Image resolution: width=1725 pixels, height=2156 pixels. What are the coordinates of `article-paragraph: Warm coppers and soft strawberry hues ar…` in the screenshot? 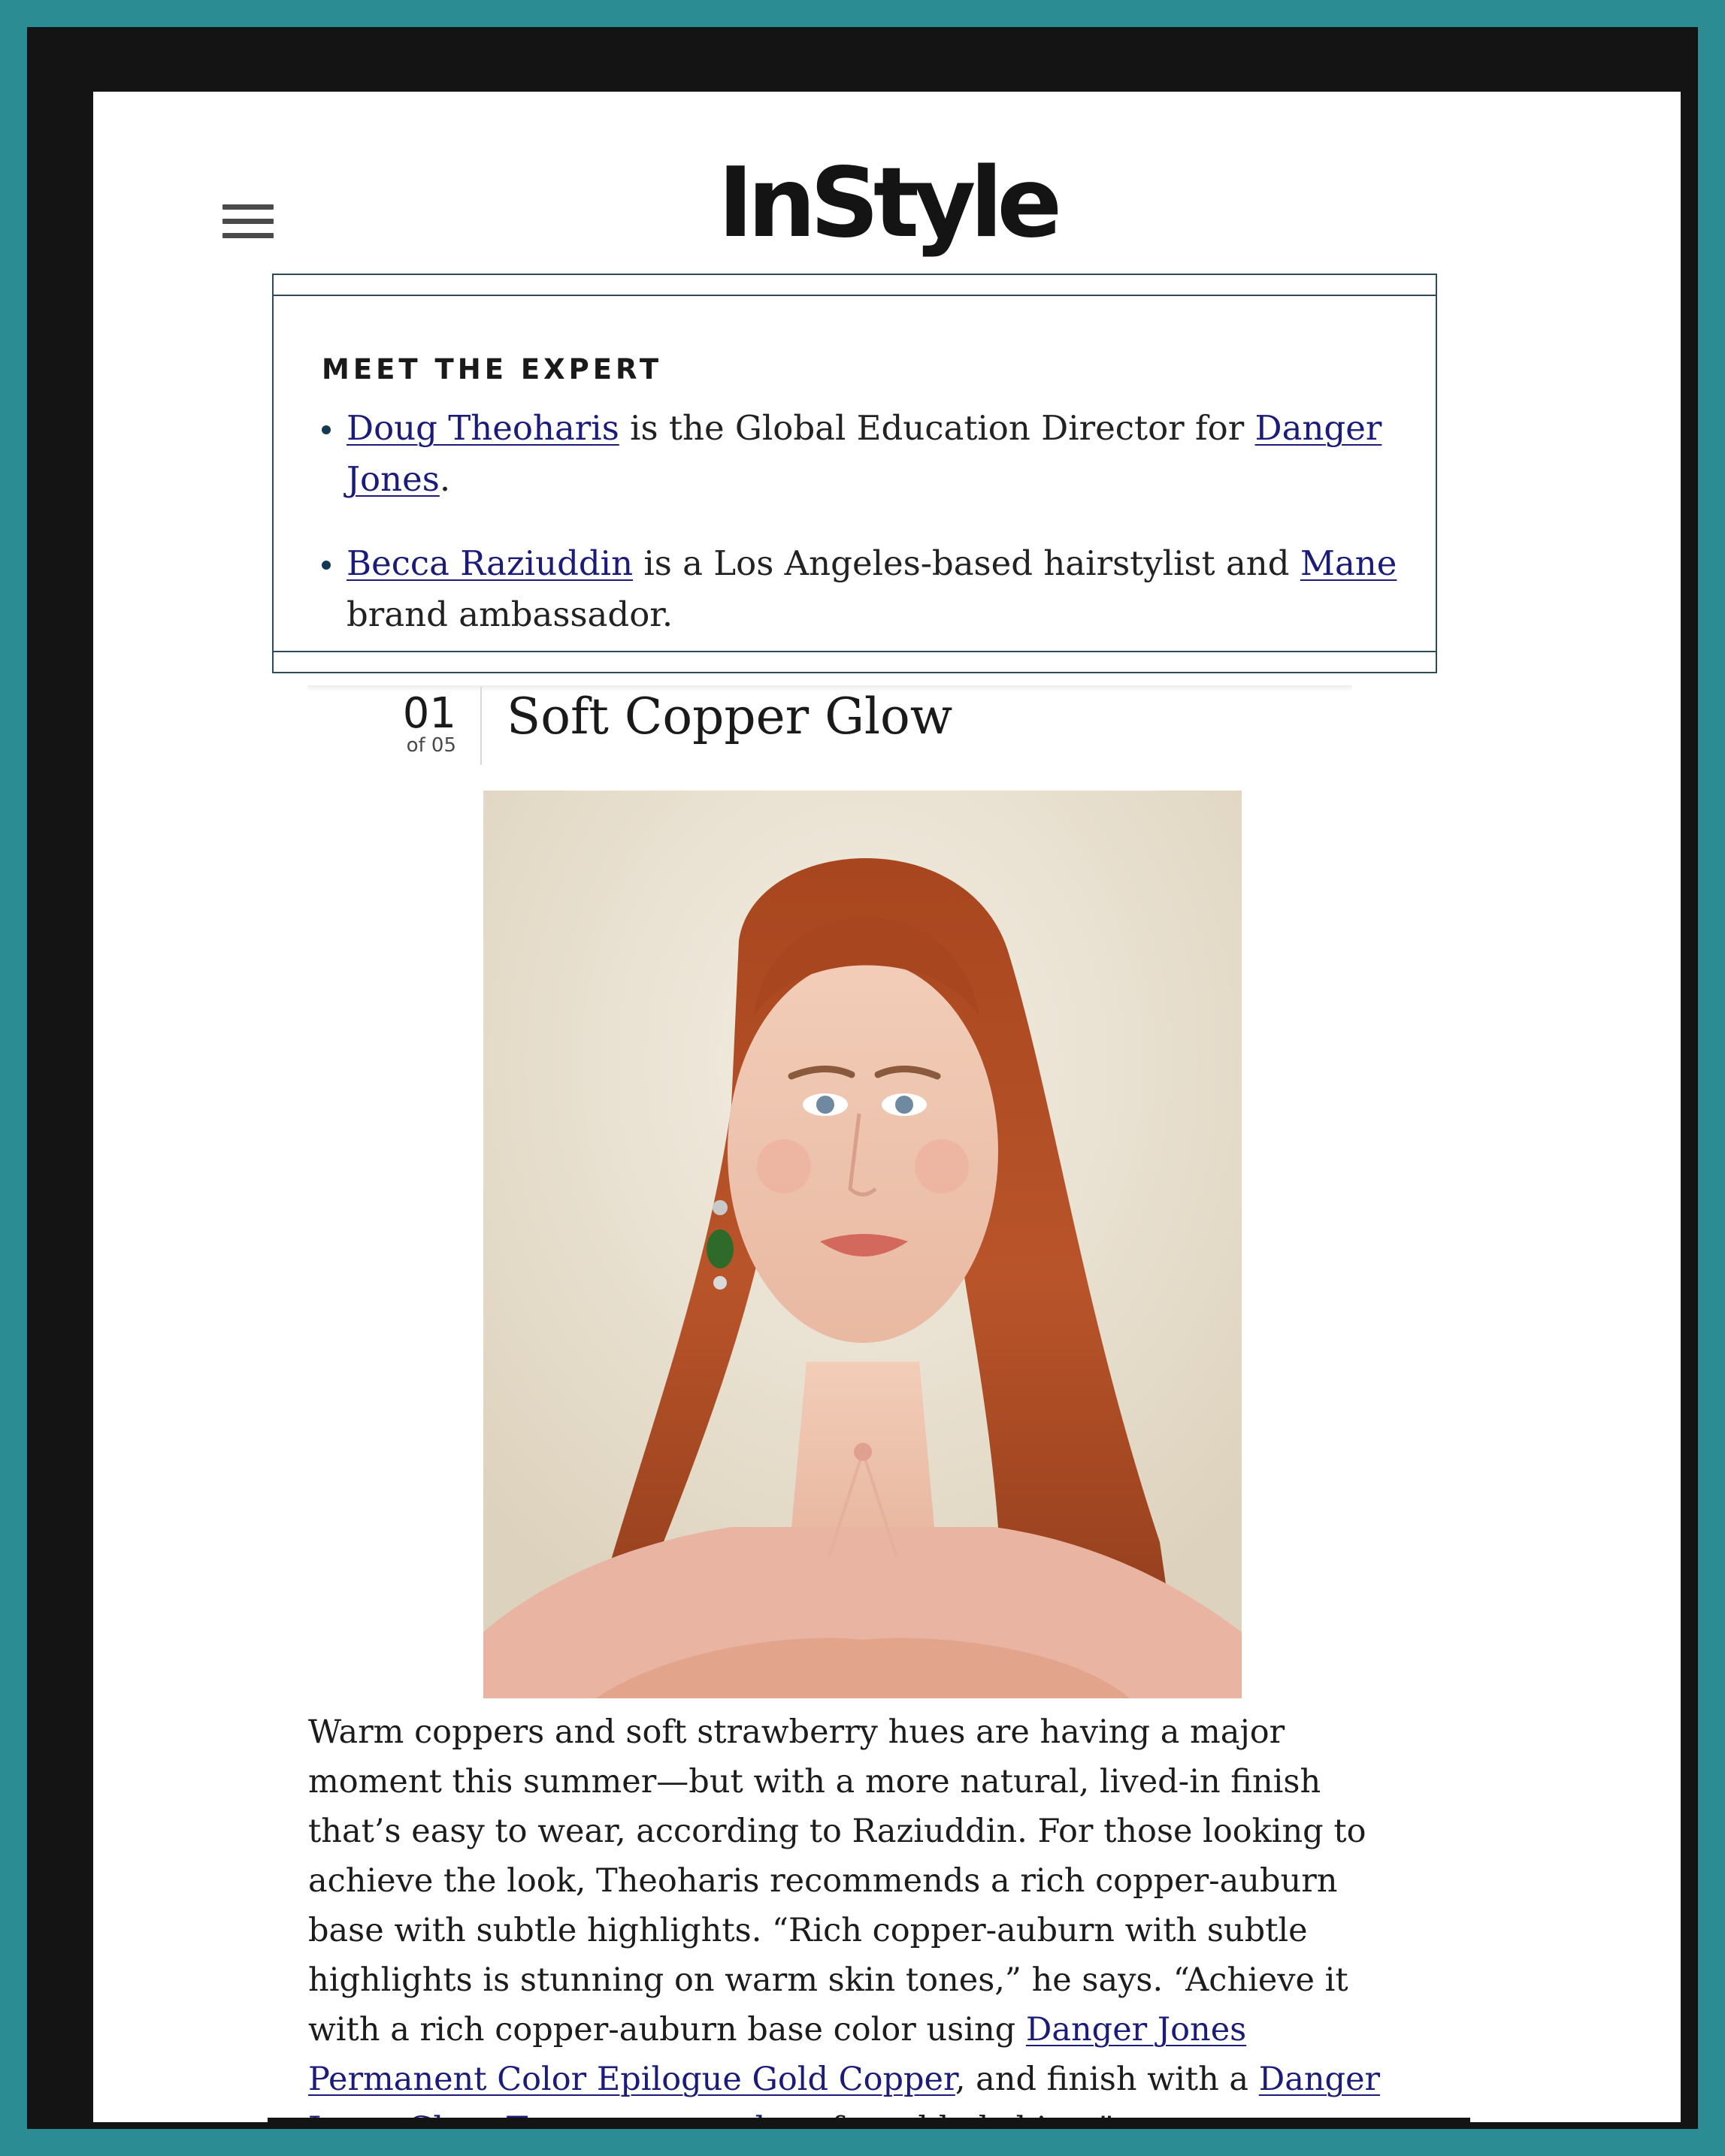 It's located at (857, 1914).